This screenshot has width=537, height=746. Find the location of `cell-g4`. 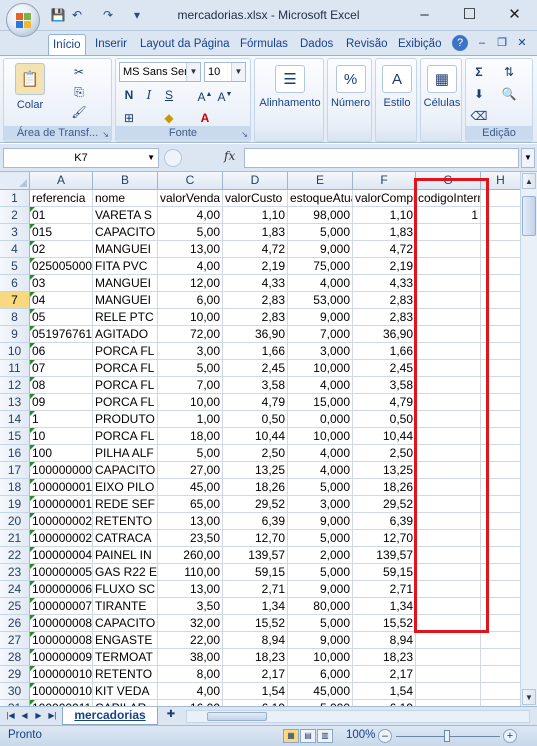

cell-g4 is located at coordinates (448, 249).